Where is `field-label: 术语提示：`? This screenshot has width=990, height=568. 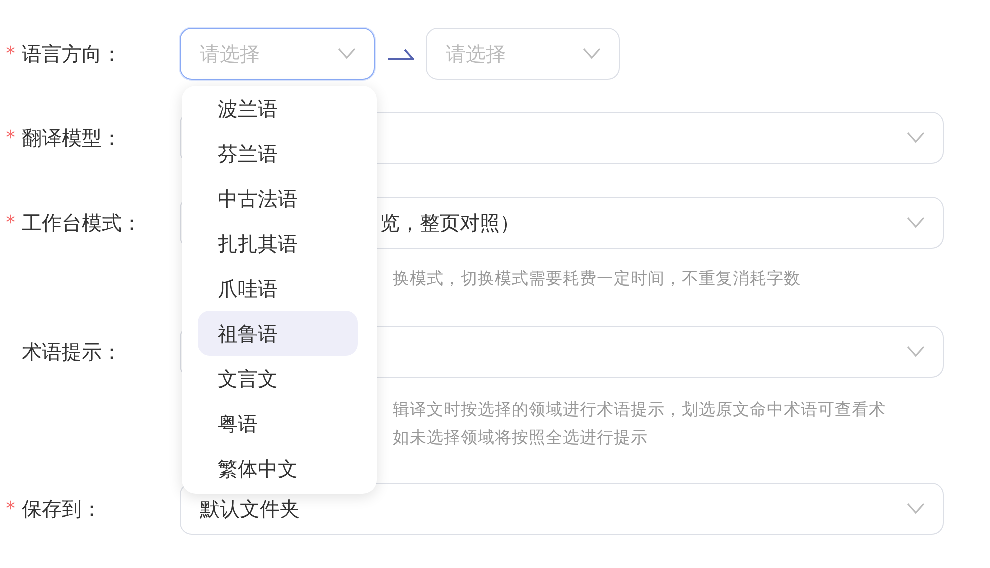 field-label: 术语提示： is located at coordinates (72, 352).